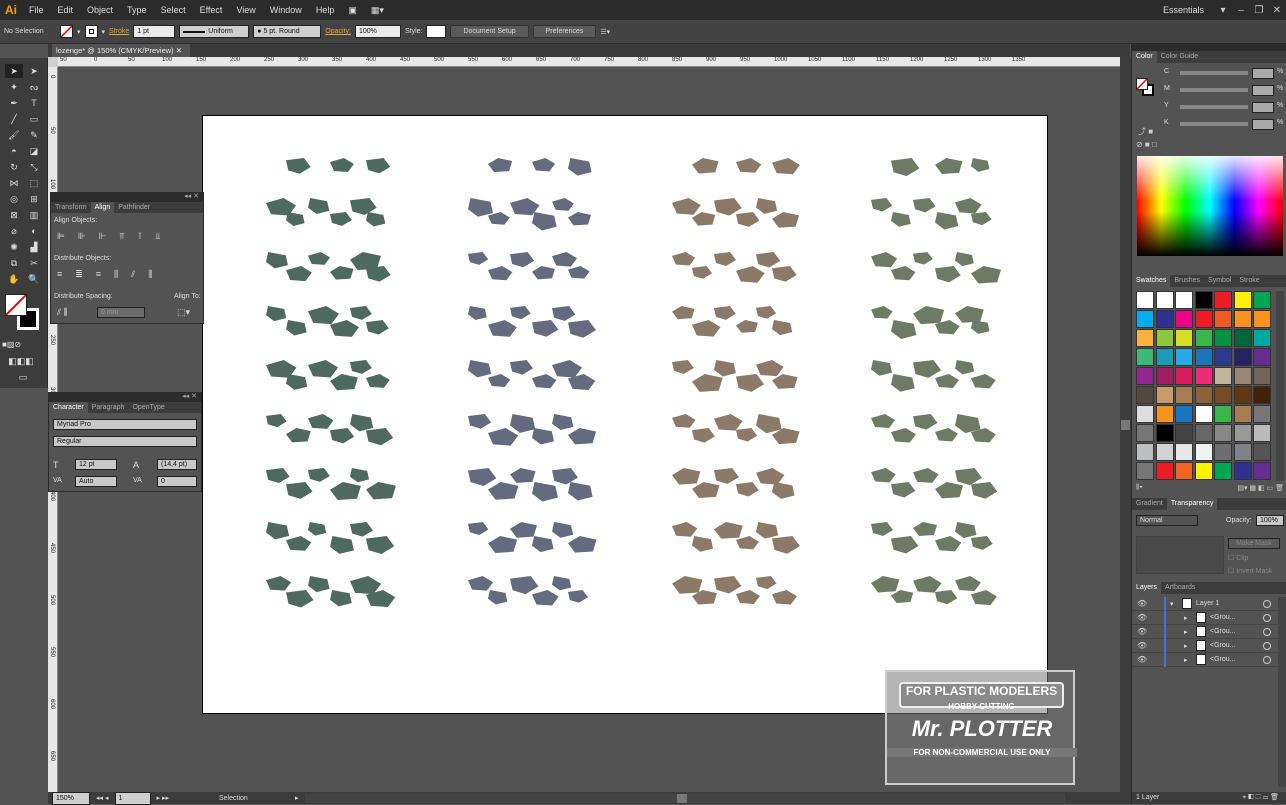 The height and width of the screenshot is (805, 1286). Describe the element at coordinates (71, 207) in the screenshot. I see `tab-transform: Transform` at that location.